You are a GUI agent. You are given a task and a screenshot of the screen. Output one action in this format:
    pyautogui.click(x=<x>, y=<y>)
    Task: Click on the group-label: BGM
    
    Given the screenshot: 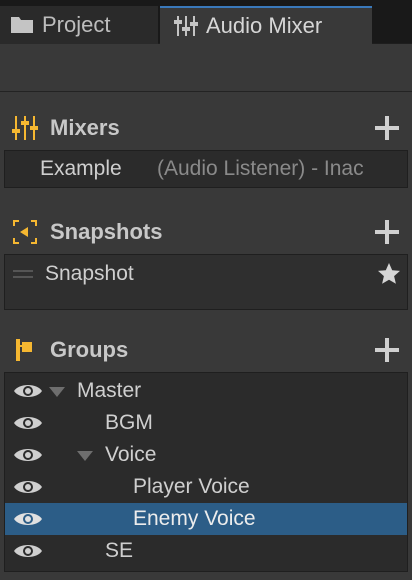 What is the action you would take?
    pyautogui.click(x=129, y=422)
    